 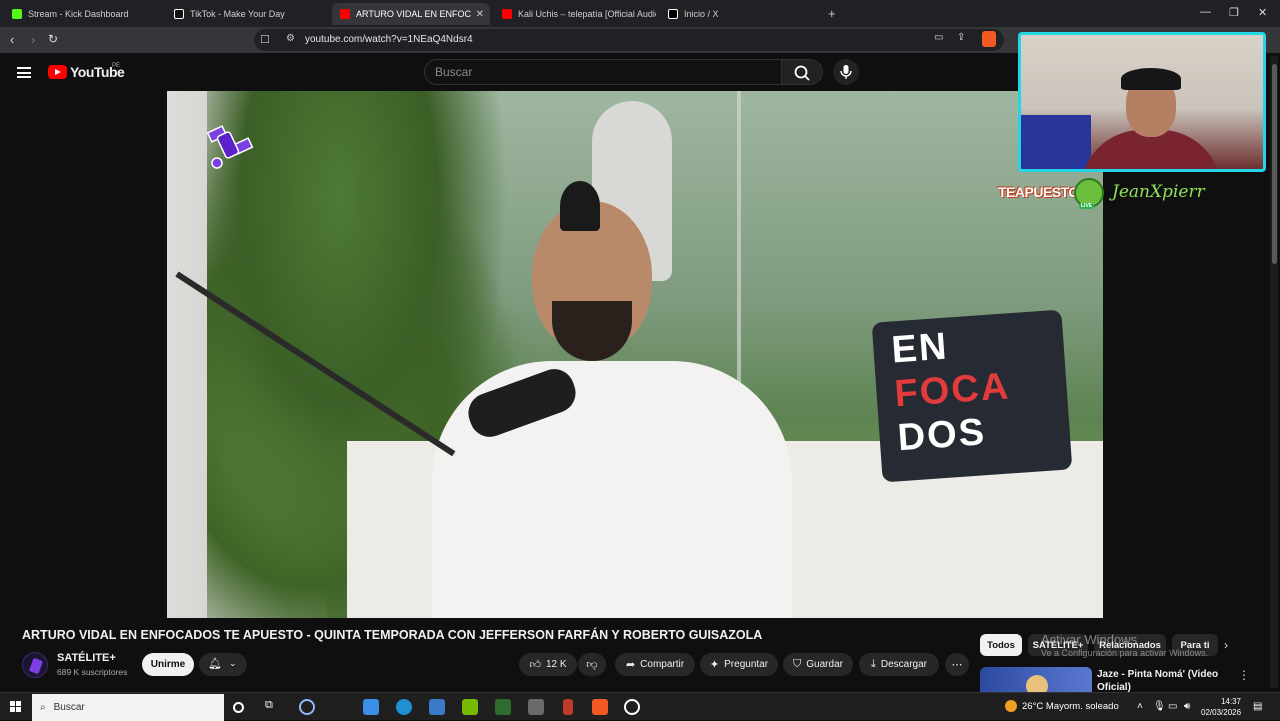 I want to click on join-button: Unirme, so click(x=168, y=664).